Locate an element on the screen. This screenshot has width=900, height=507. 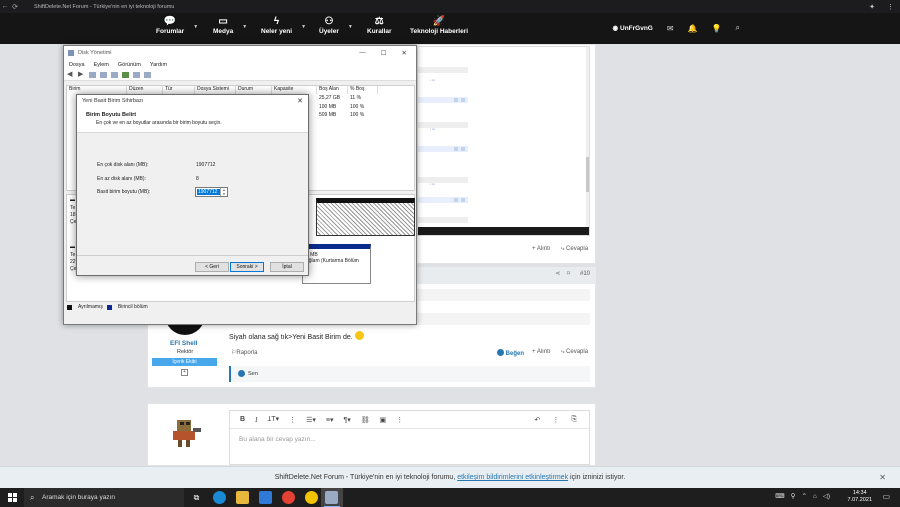
wizard-title-bar: Yeni Basit Birim Sihirbazı ✕ is located at coordinates (192, 101).